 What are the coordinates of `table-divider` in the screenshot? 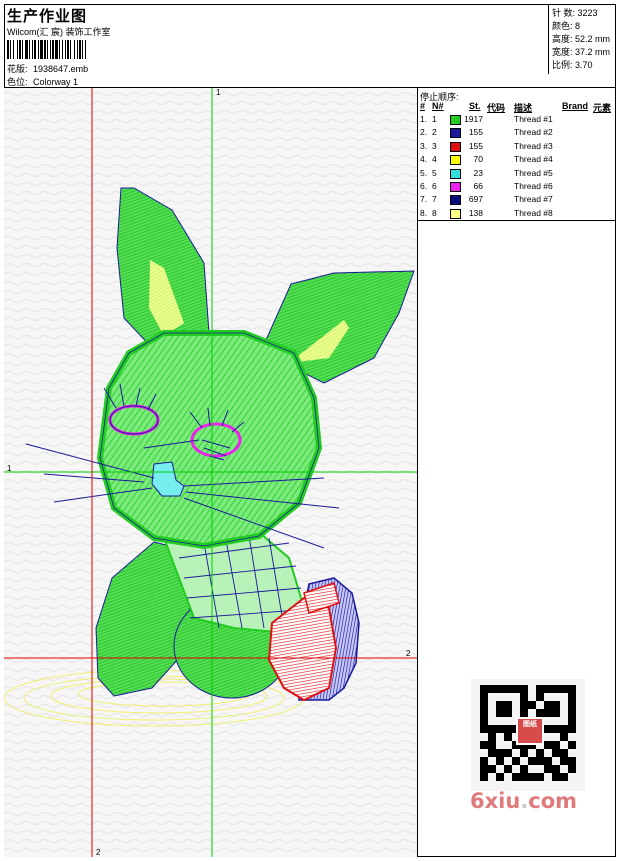 It's located at (517, 220).